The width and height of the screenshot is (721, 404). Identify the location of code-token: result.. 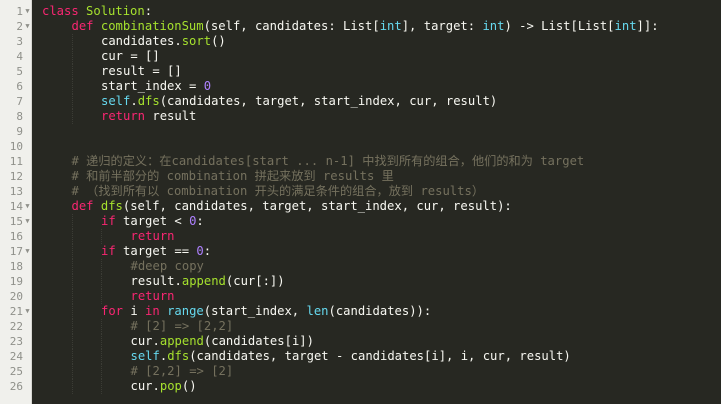
(156, 281).